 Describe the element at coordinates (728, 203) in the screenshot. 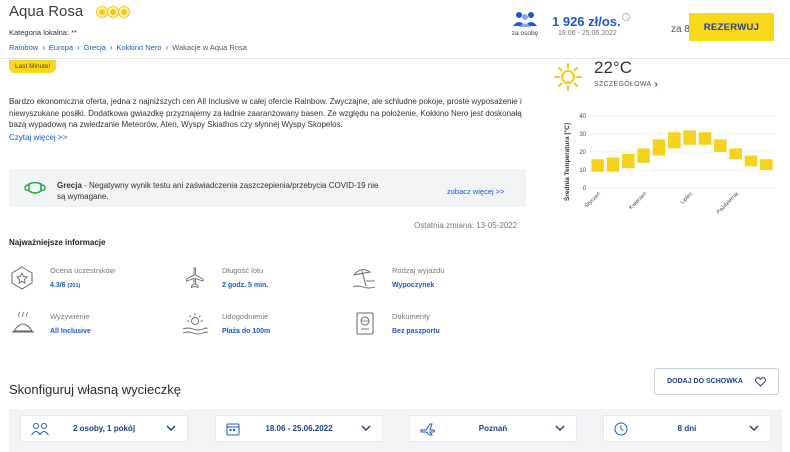

I see `x-tick-label: Październik` at that location.